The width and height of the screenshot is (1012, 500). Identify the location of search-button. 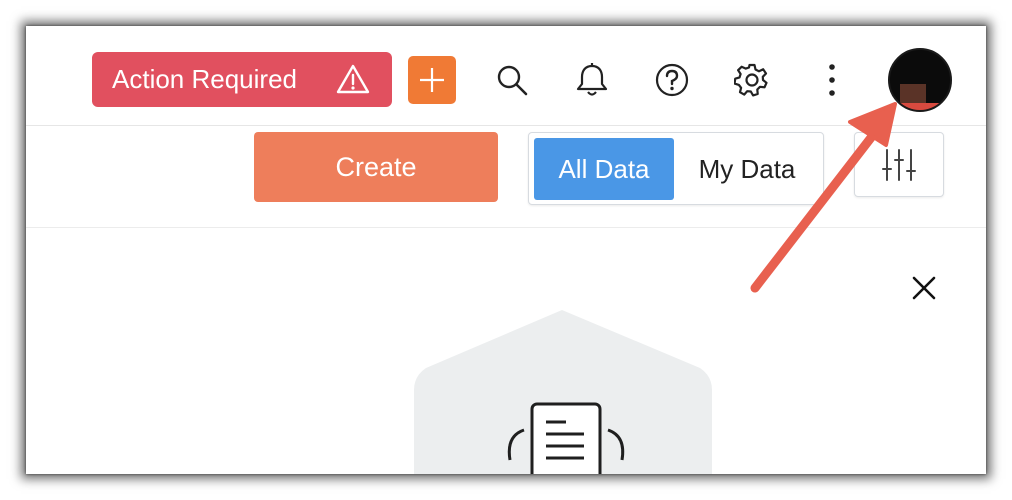
(512, 80).